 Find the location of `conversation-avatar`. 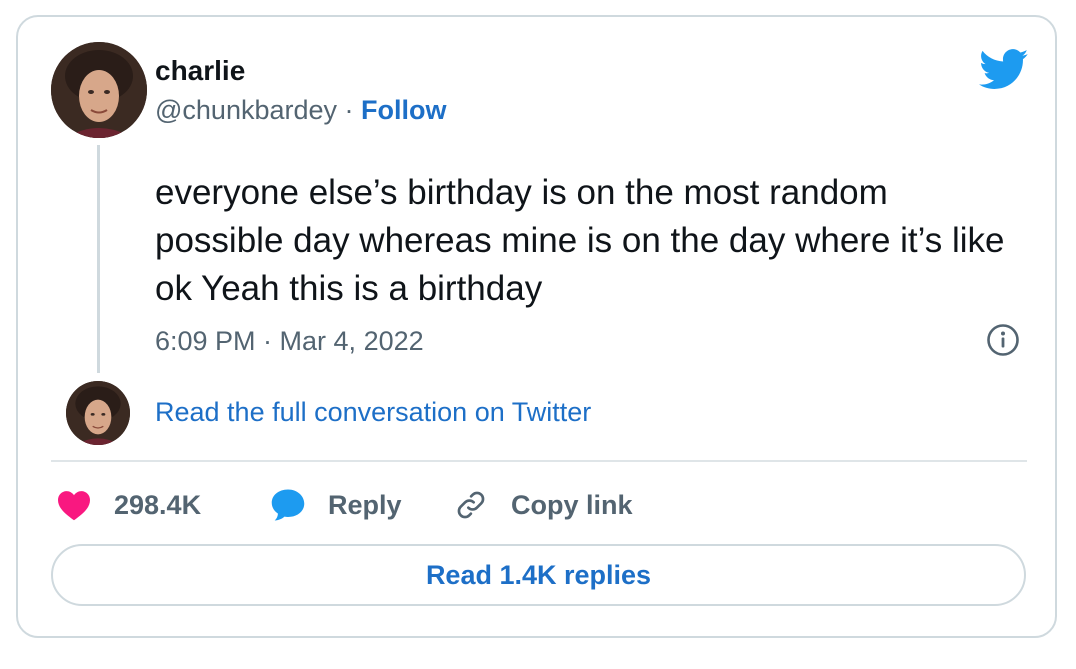

conversation-avatar is located at coordinates (98, 413).